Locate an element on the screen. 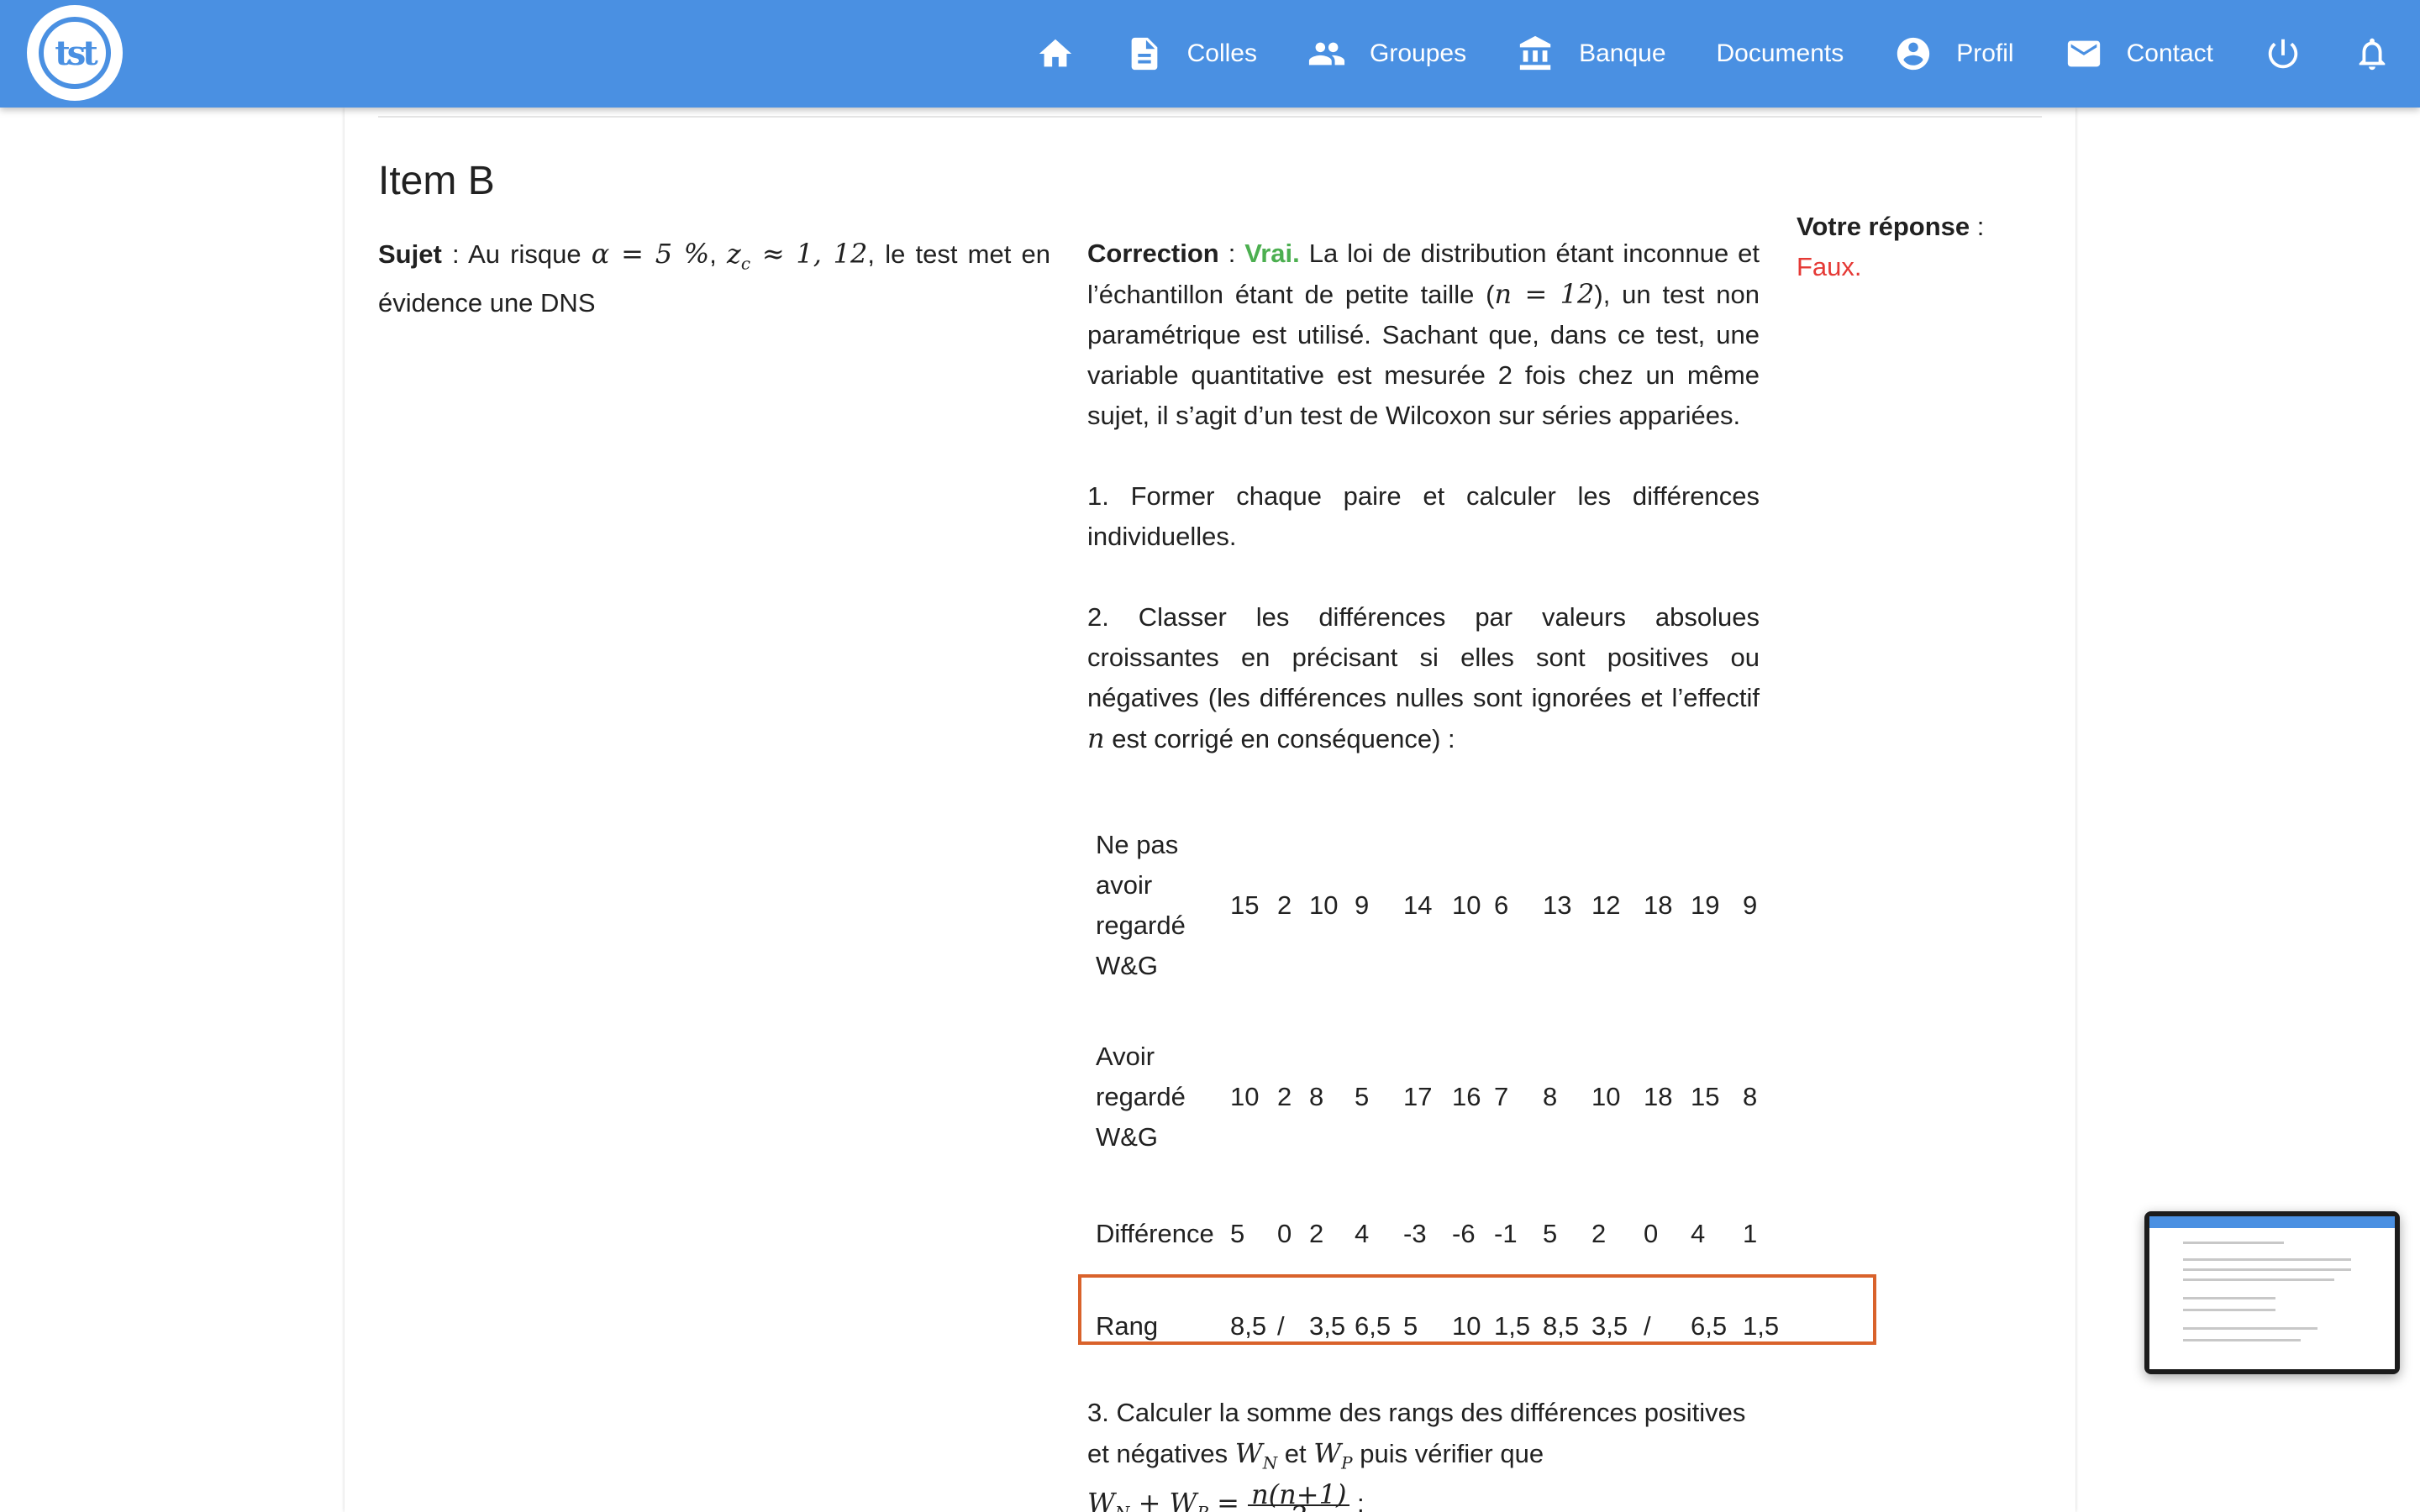 This screenshot has width=2420, height=1512. answer-block: Votre réponse : Faux. is located at coordinates (1906, 247).